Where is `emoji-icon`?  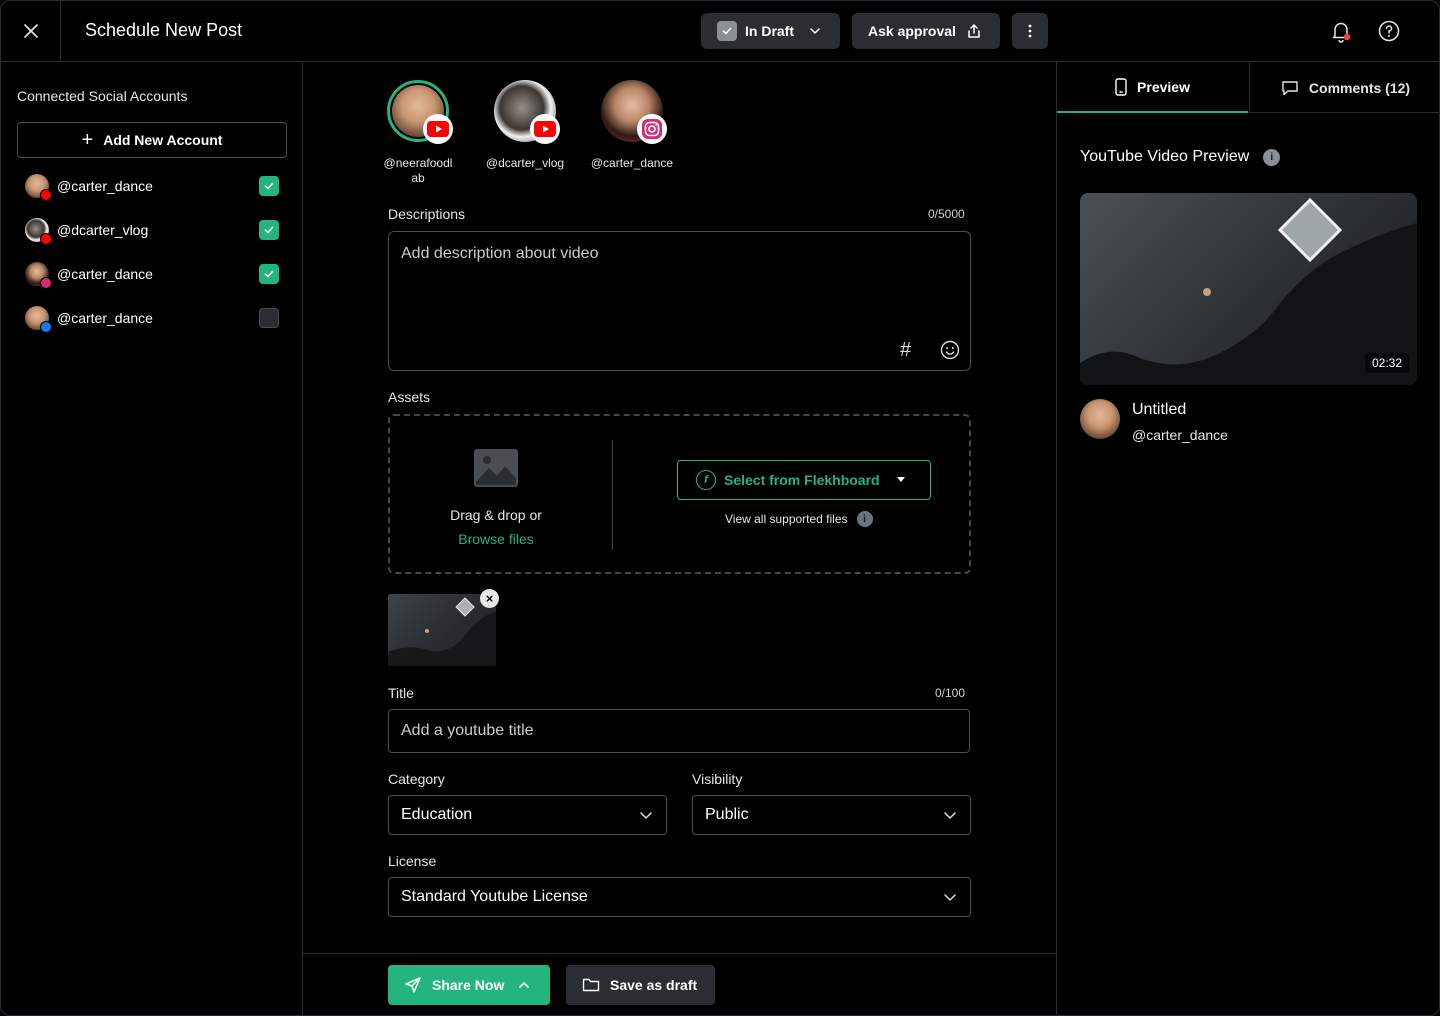 emoji-icon is located at coordinates (950, 350).